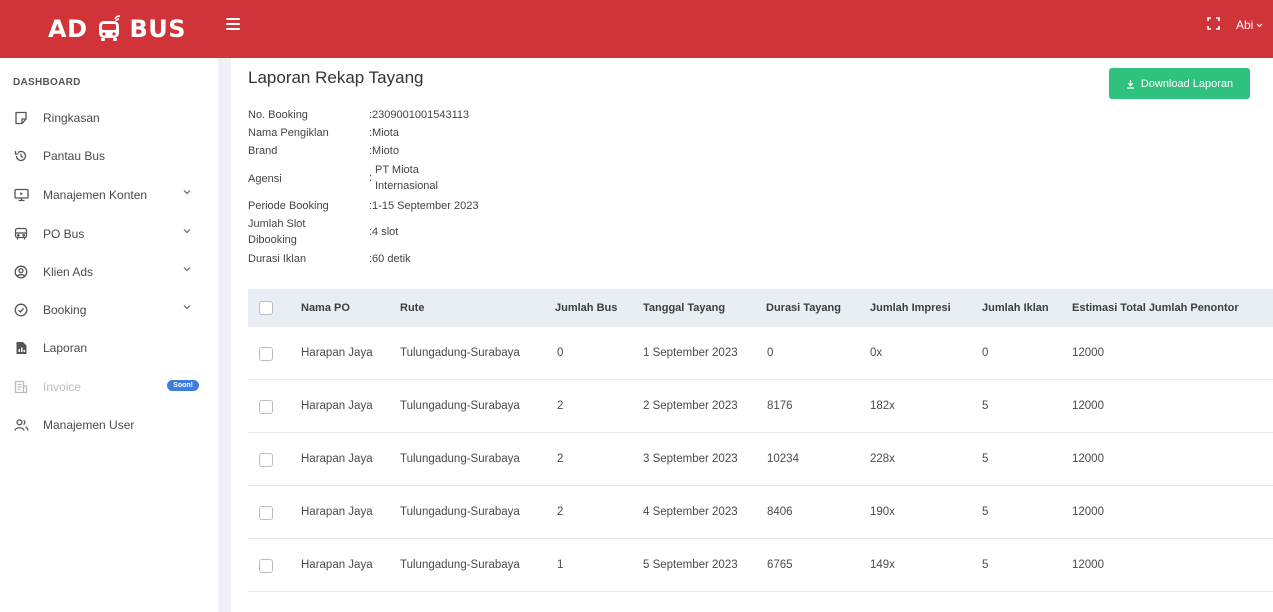 Image resolution: width=1273 pixels, height=612 pixels. What do you see at coordinates (68, 272) in the screenshot?
I see `sidebar-item-label: Klien Ads` at bounding box center [68, 272].